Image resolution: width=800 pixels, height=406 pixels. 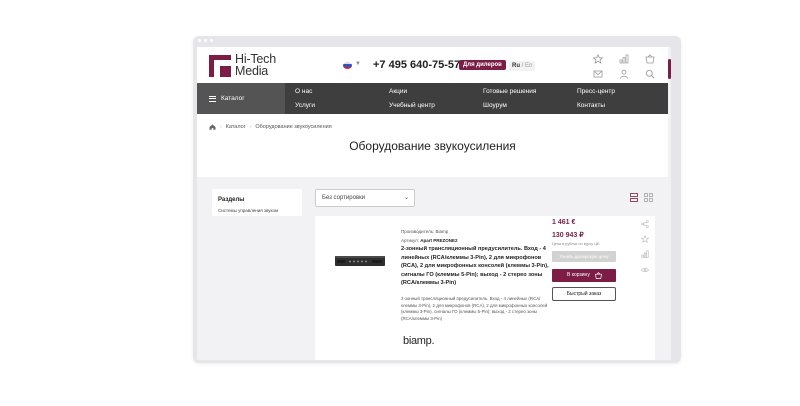 What do you see at coordinates (344, 198) in the screenshot?
I see `sort-selected-value: Без сортировки` at bounding box center [344, 198].